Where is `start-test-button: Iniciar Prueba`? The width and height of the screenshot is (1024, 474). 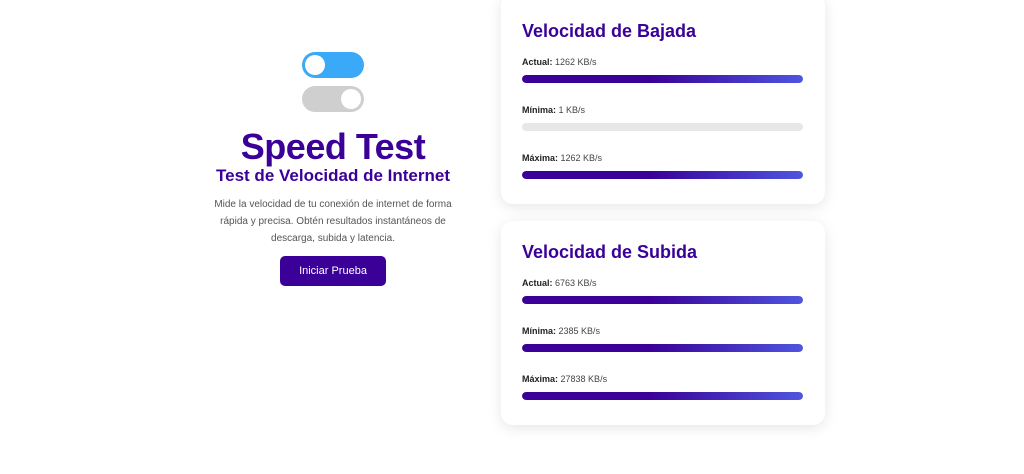 start-test-button: Iniciar Prueba is located at coordinates (333, 271).